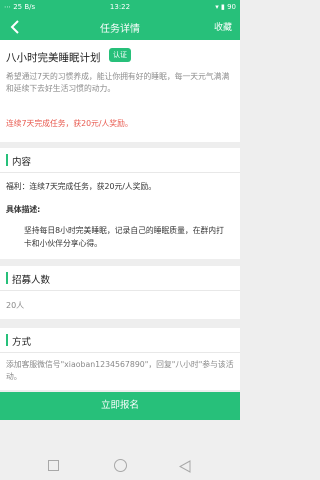 The height and width of the screenshot is (480, 320). Describe the element at coordinates (120, 55) in the screenshot. I see `verified-badge: 认证` at that location.